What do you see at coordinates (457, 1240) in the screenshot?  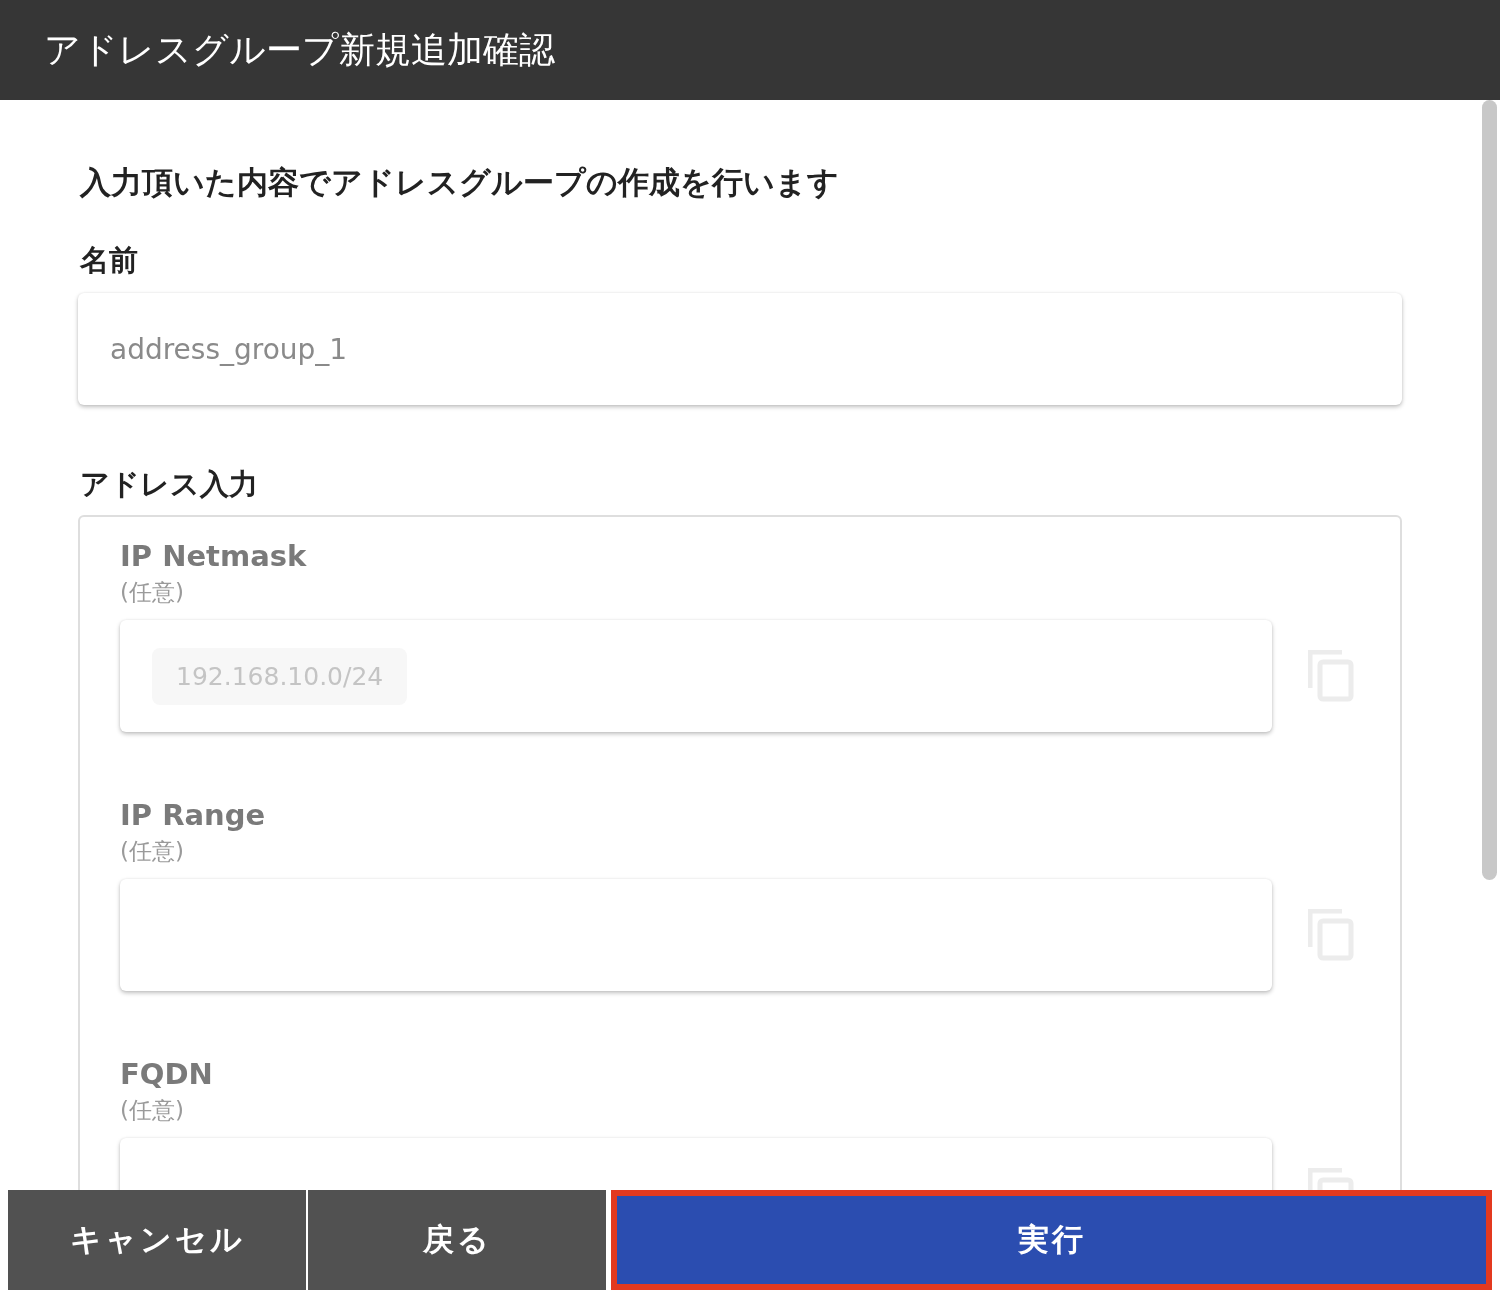 I see `back-button: 戻る` at bounding box center [457, 1240].